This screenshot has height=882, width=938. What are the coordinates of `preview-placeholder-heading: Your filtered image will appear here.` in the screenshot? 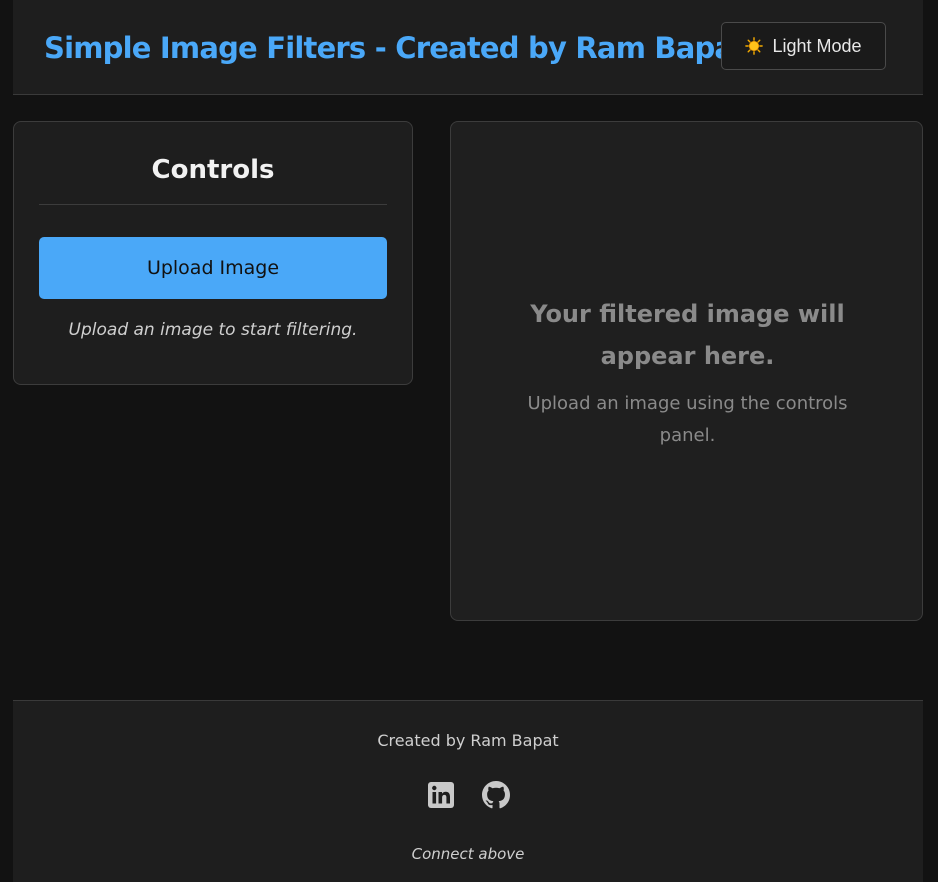 It's located at (687, 335).